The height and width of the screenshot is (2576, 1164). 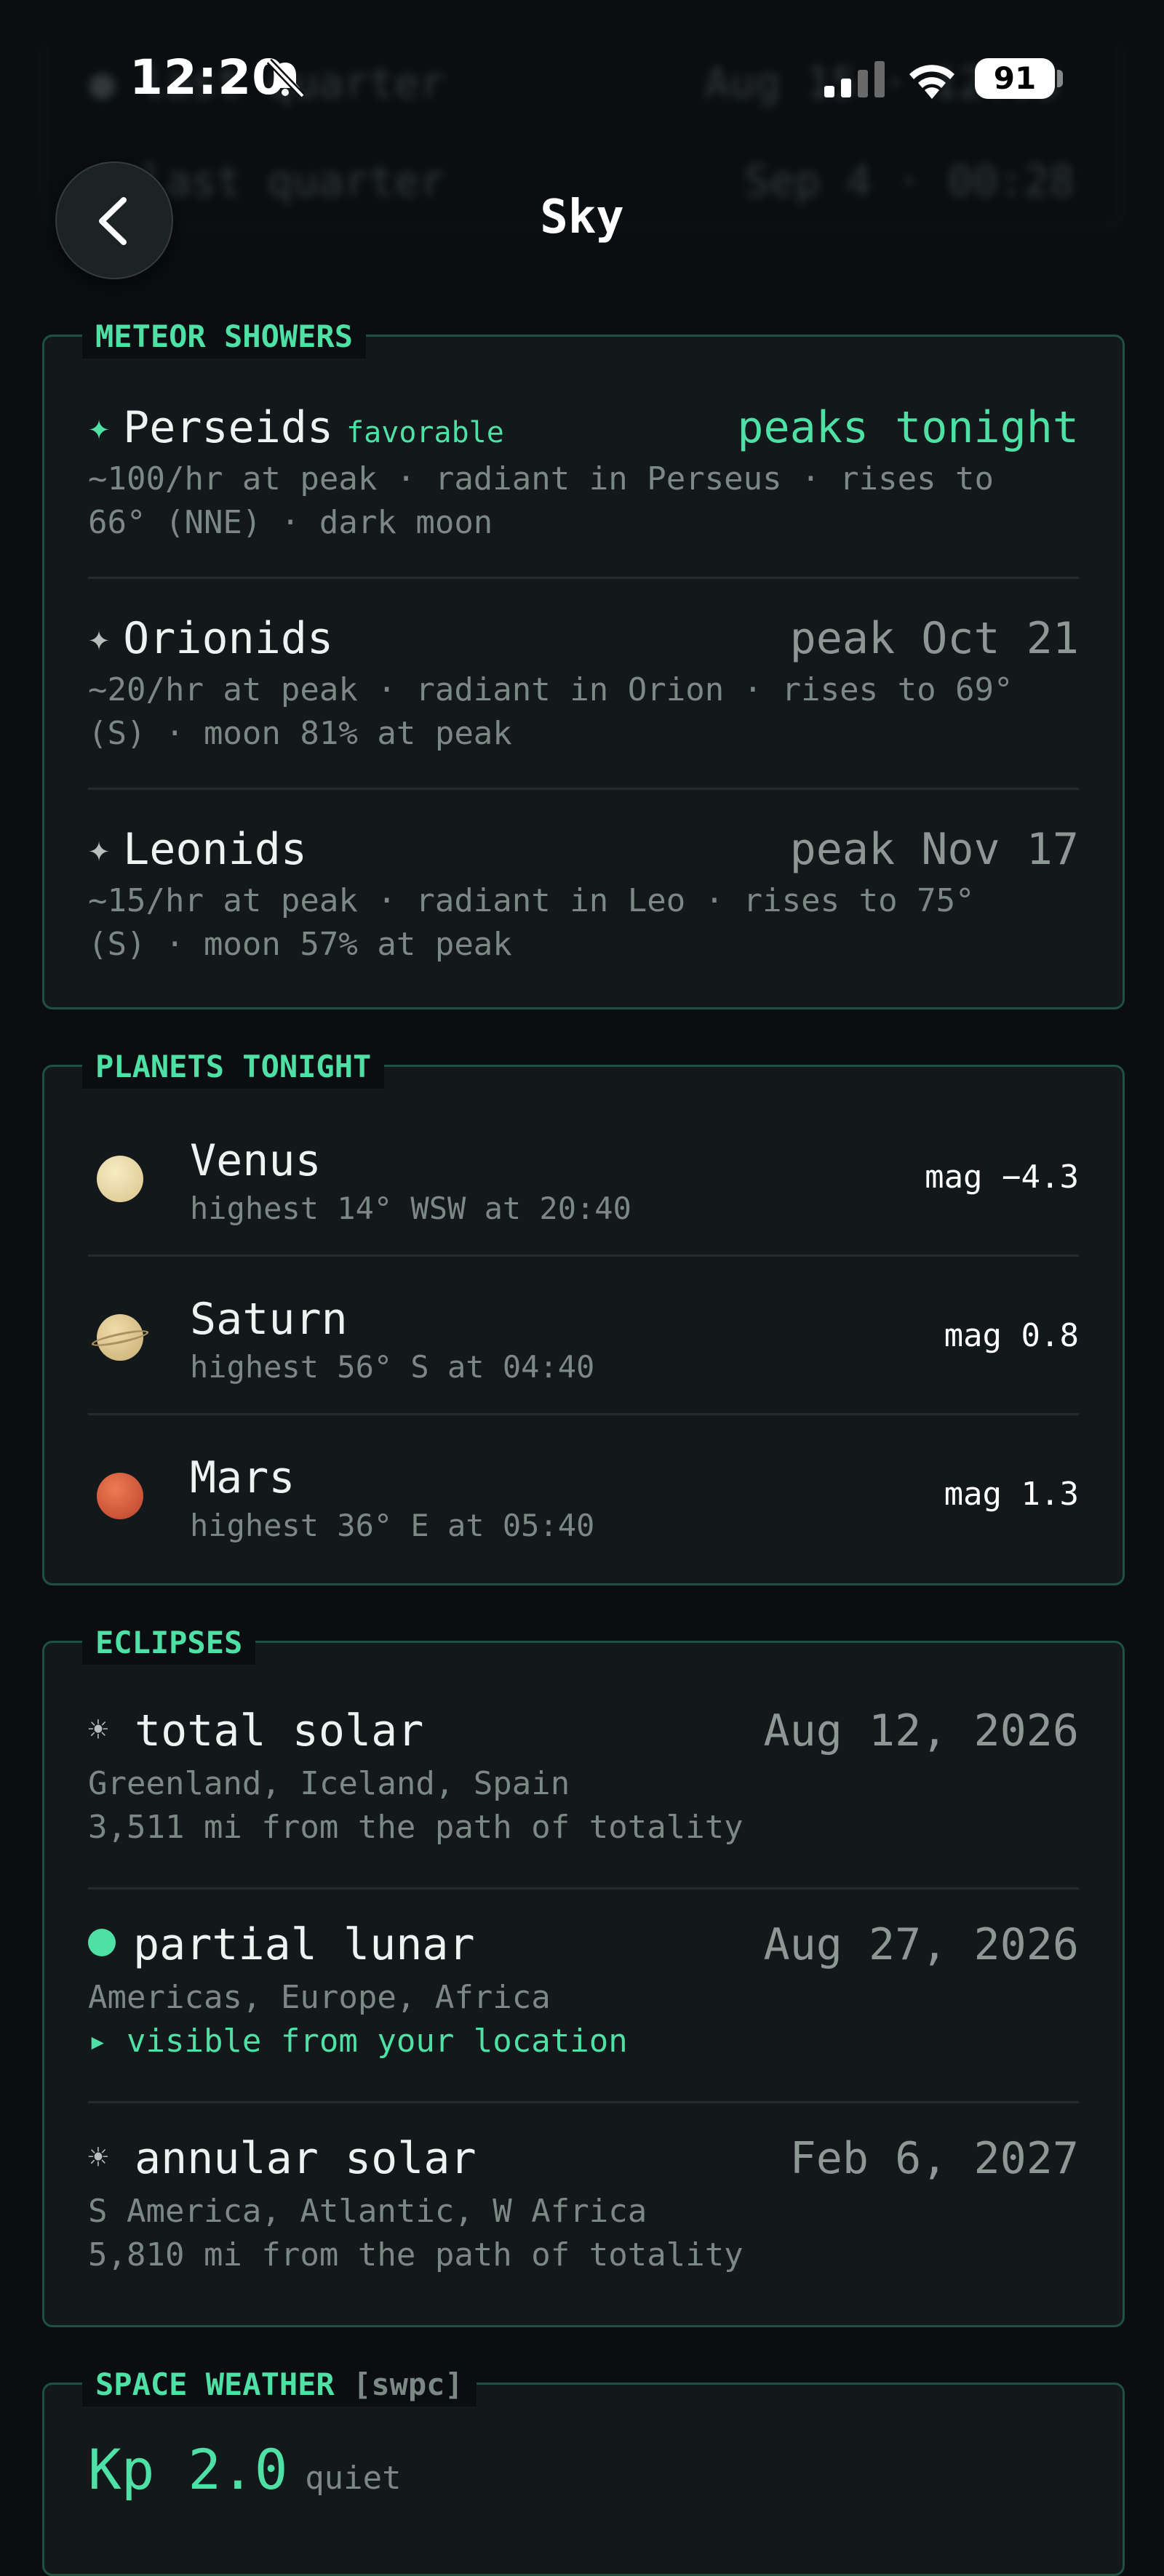 What do you see at coordinates (583, 1489) in the screenshot?
I see `planet-row-mars: Mars highest 36° E at 05:40 mag 1.3` at bounding box center [583, 1489].